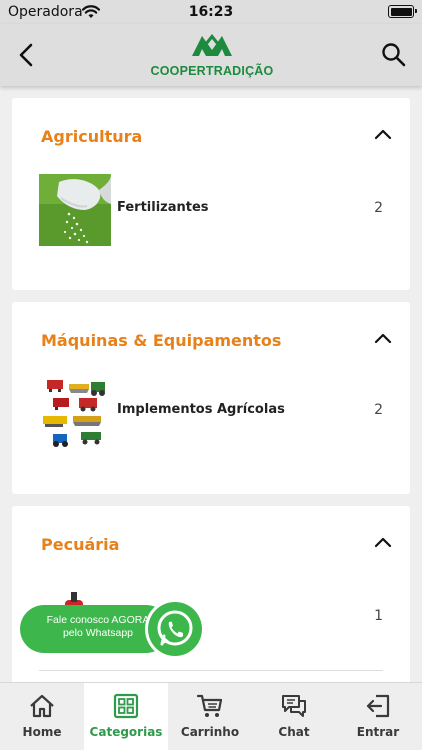  I want to click on search-icon, so click(394, 55).